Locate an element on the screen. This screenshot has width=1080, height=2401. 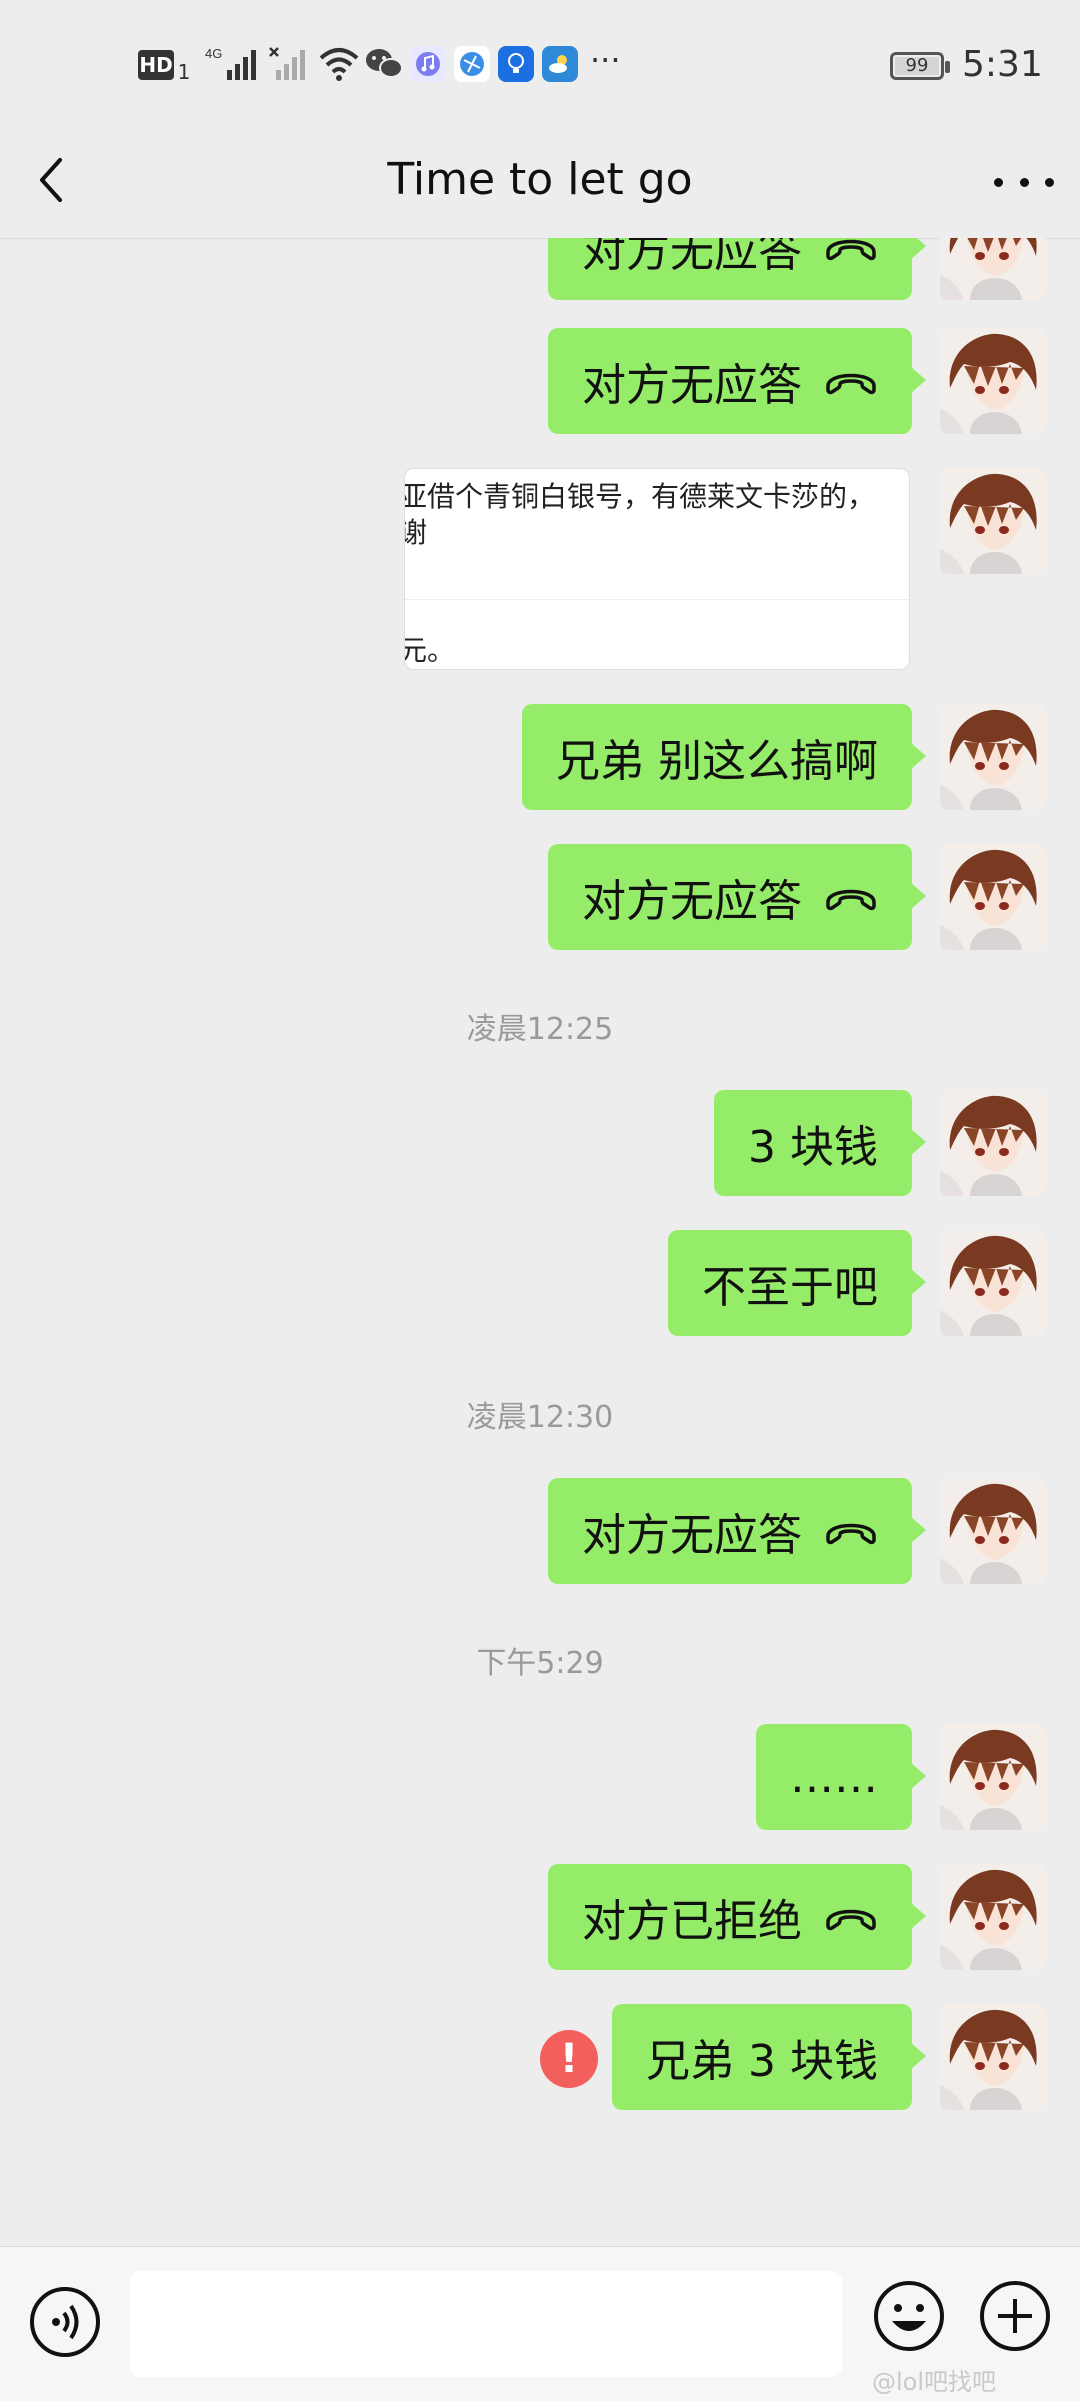
message-input is located at coordinates (486, 2324).